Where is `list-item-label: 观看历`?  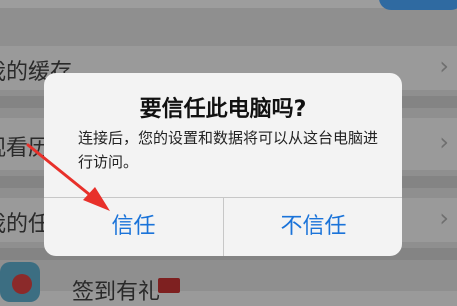
list-item-label: 观看历 is located at coordinates (25, 148).